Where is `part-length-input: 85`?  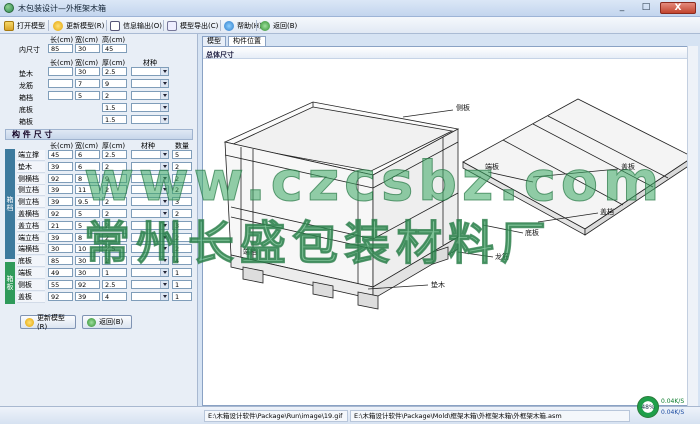
part-length-input: 85 is located at coordinates (60, 260).